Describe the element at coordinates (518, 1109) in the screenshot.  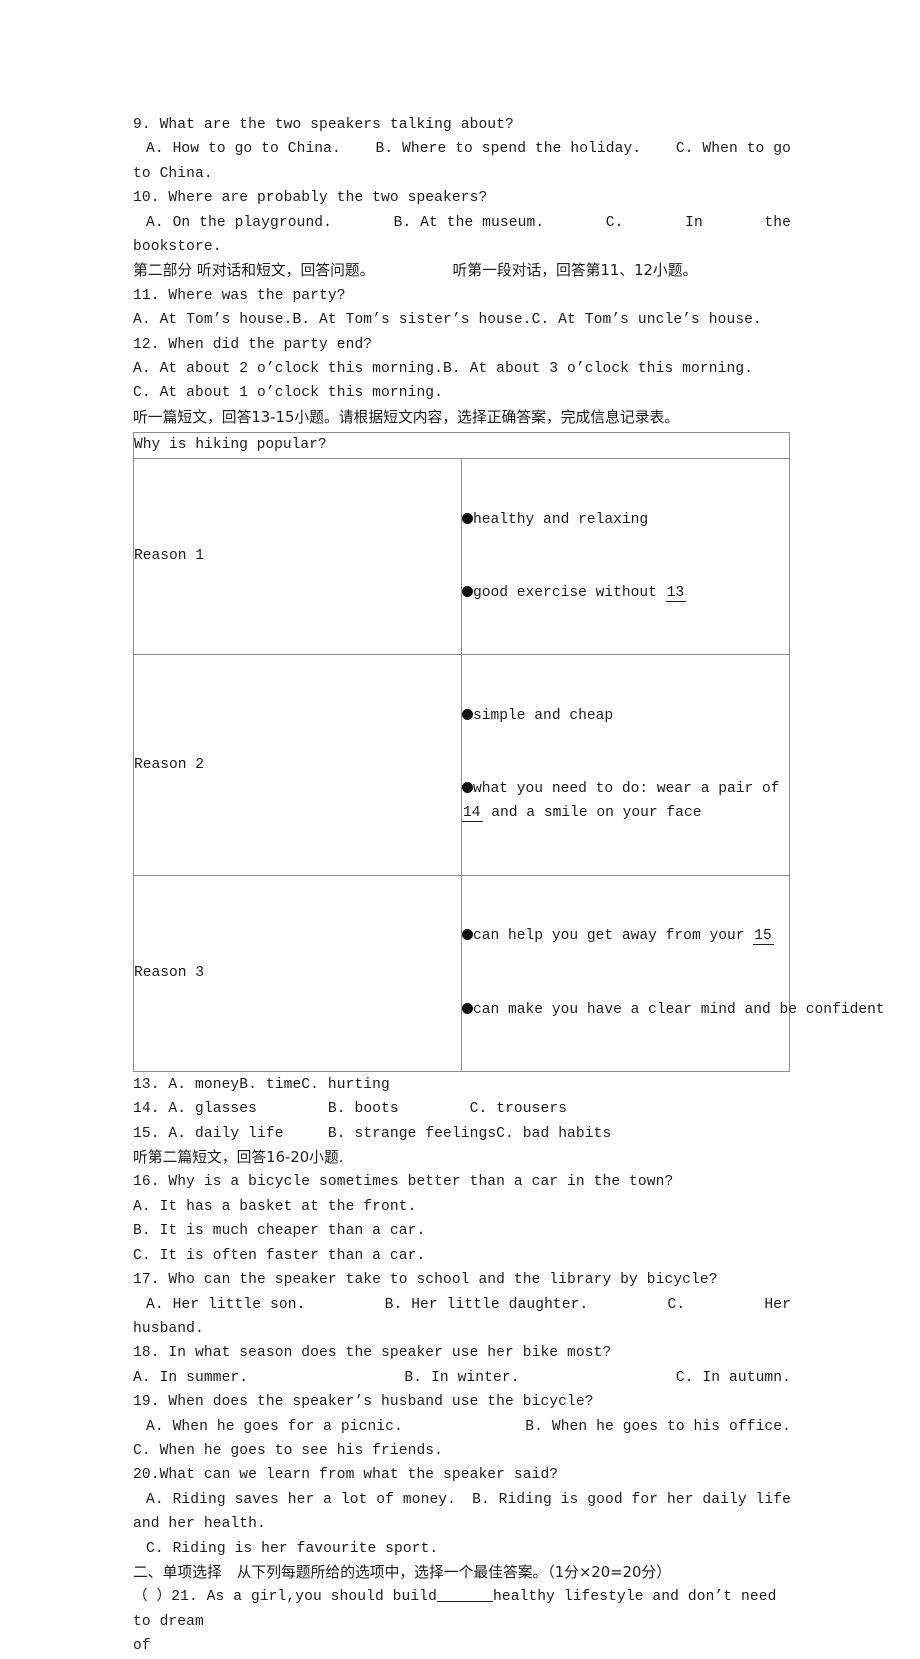
I see `question-14-option-c: C. trousers` at that location.